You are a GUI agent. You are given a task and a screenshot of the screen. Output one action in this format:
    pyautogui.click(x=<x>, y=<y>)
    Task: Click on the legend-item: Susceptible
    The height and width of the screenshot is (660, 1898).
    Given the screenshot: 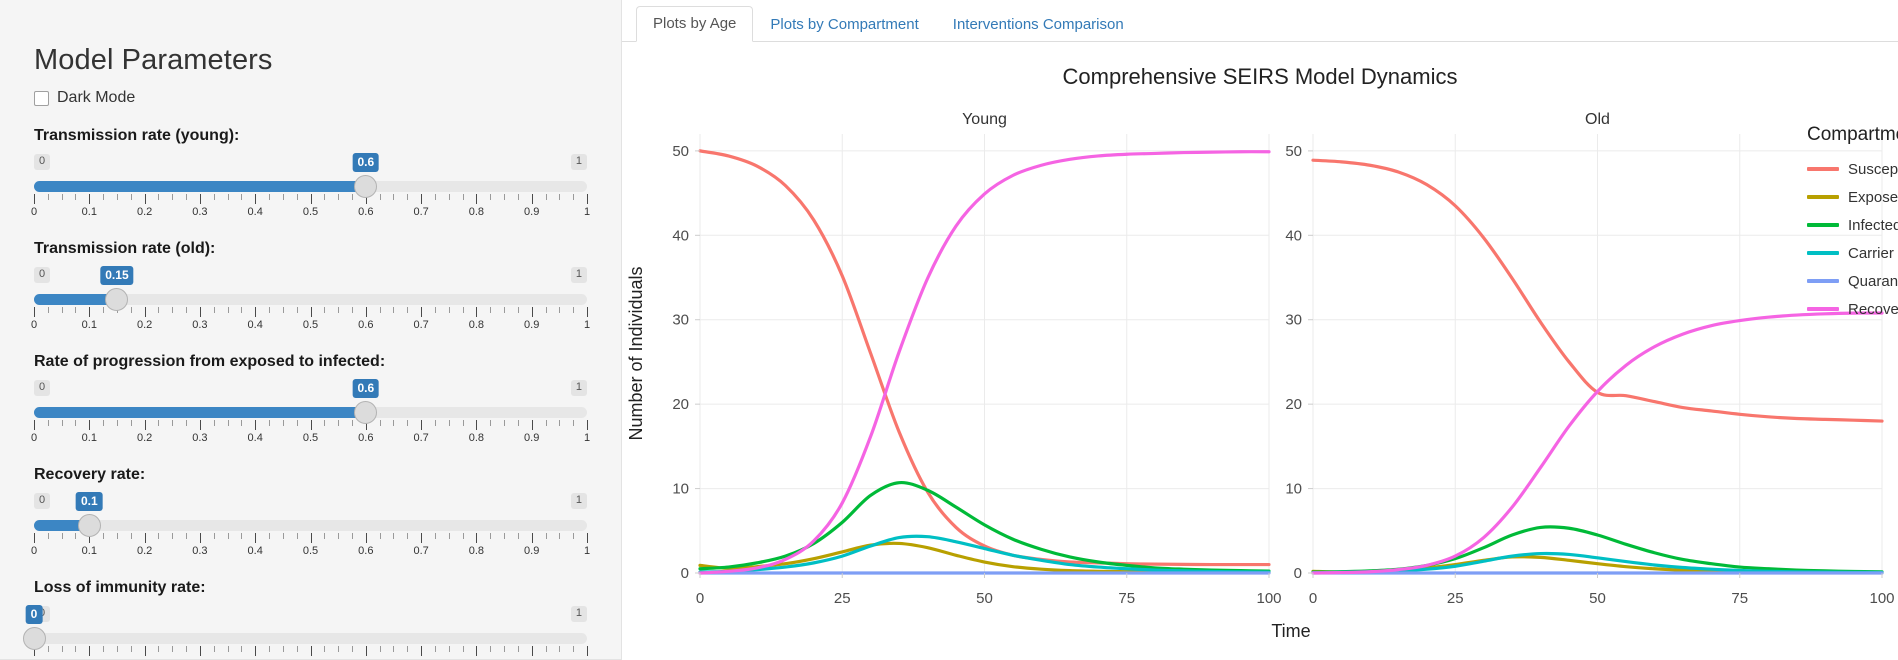 What is the action you would take?
    pyautogui.click(x=1852, y=169)
    